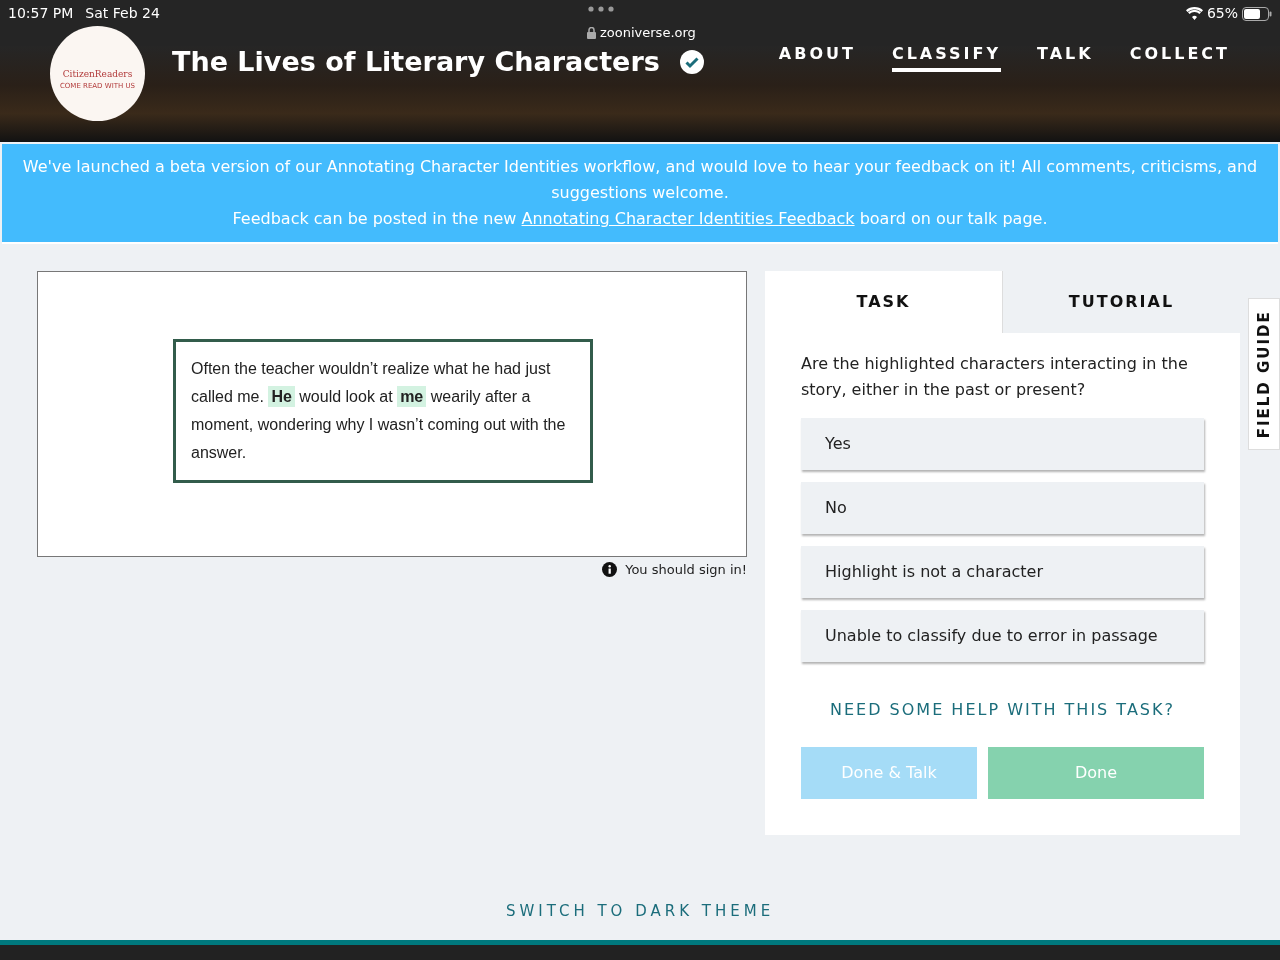  What do you see at coordinates (1179, 57) in the screenshot?
I see `nav-link: COLLECT` at bounding box center [1179, 57].